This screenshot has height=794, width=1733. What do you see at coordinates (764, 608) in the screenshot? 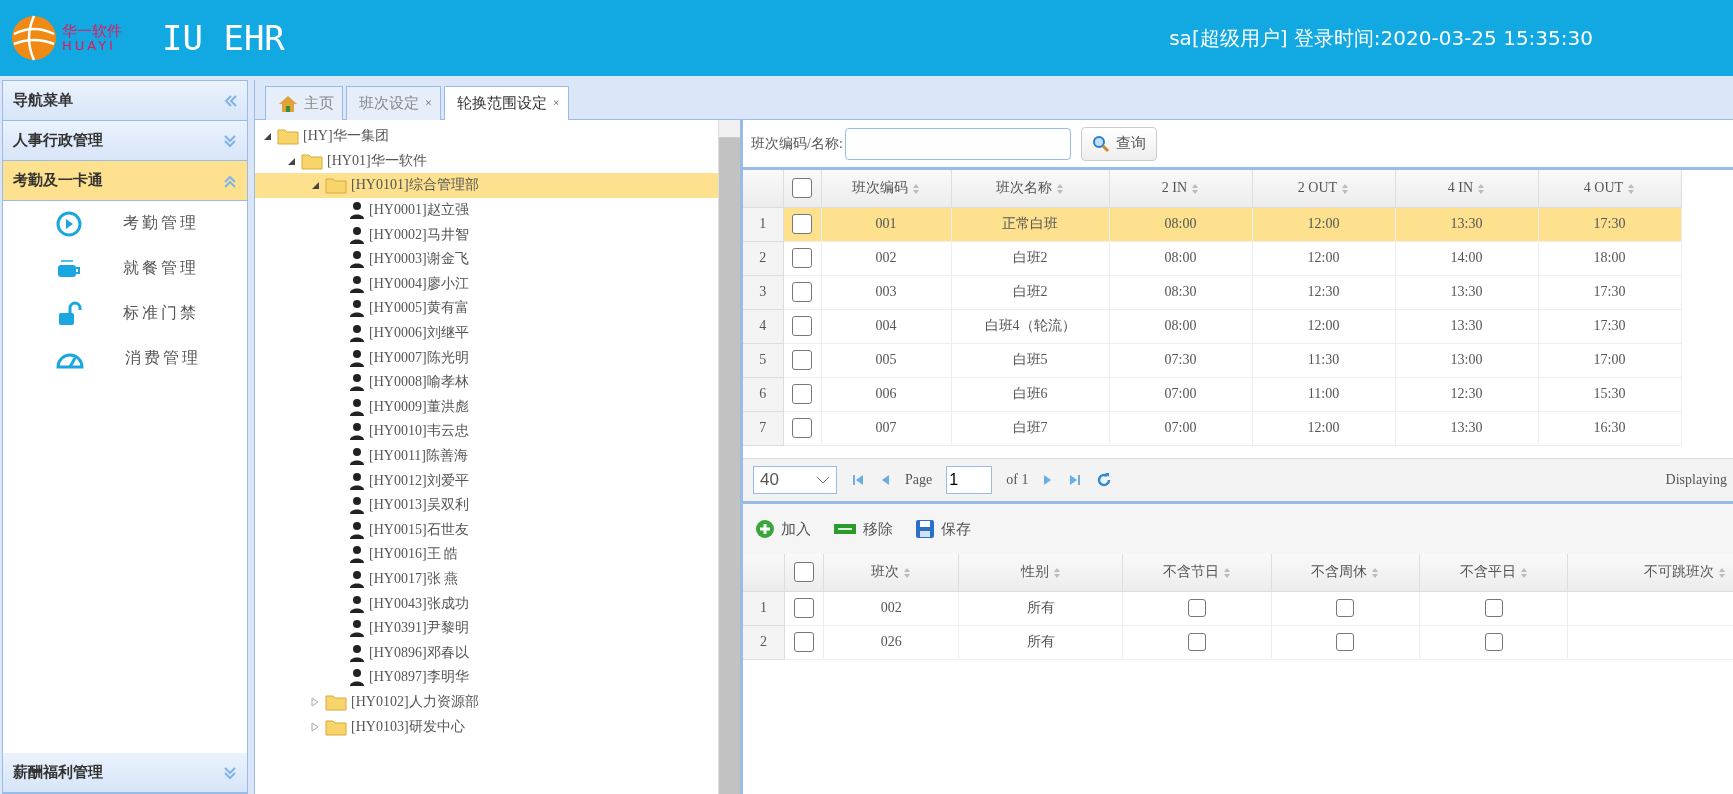
I see `row-number: 1` at bounding box center [764, 608].